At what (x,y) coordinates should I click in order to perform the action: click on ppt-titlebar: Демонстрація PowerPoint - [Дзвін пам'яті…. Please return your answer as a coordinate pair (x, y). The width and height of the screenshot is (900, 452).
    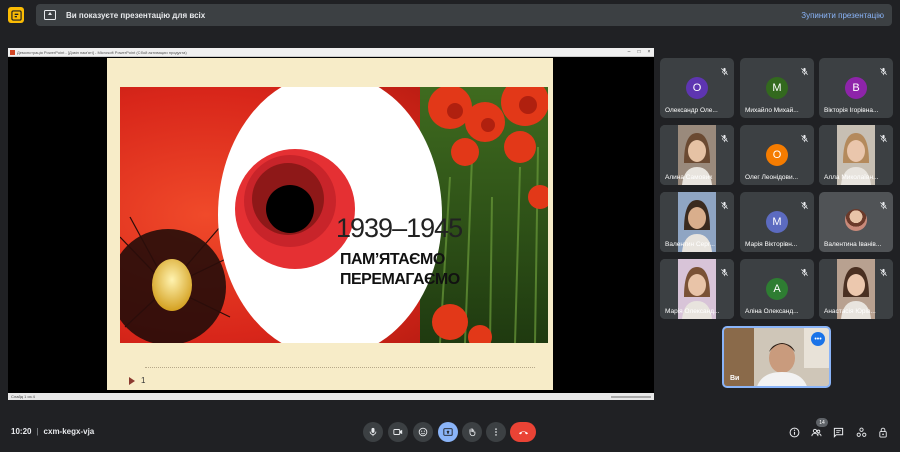
    Looking at the image, I should click on (331, 52).